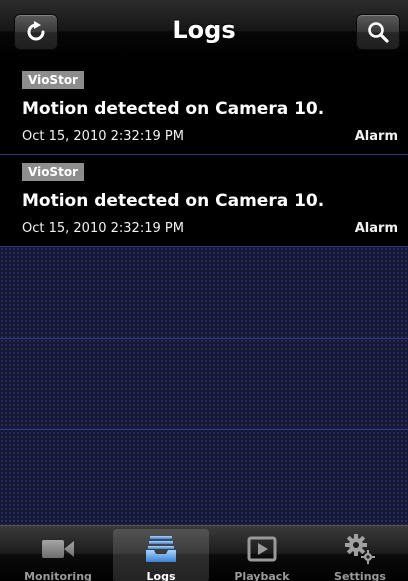 The width and height of the screenshot is (408, 581). I want to click on video-camera-icon, so click(58, 549).